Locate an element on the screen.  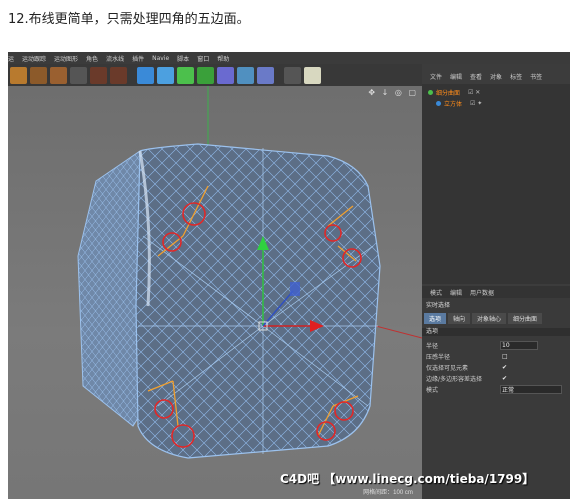
param-mode: 模式 正常 is located at coordinates (496, 389).